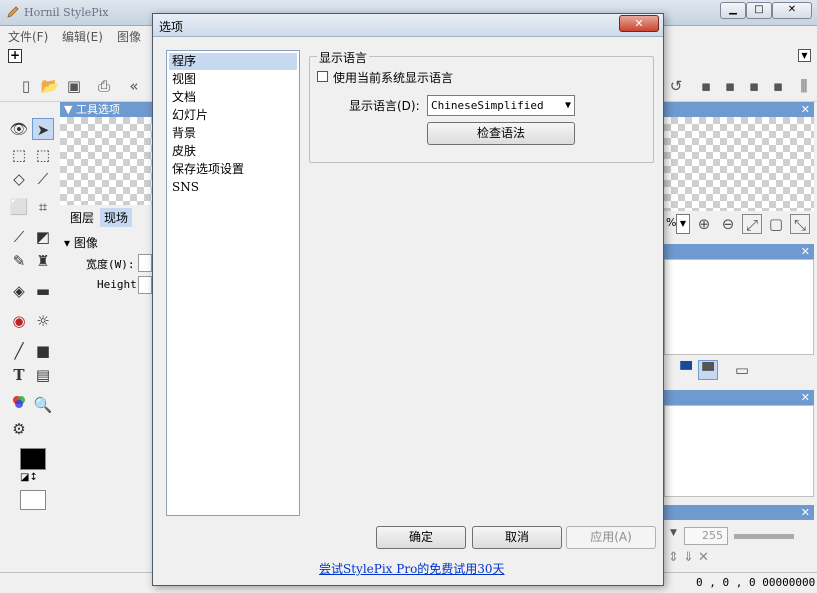  What do you see at coordinates (134, 86) in the screenshot?
I see `undo-icon: «` at bounding box center [134, 86].